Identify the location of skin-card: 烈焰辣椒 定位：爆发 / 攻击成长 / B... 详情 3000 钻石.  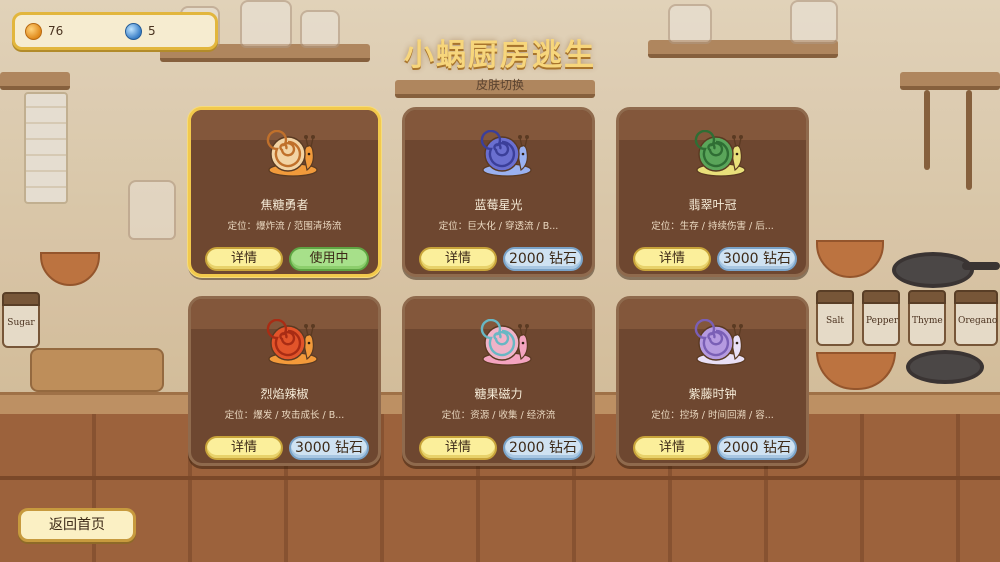
(284, 381).